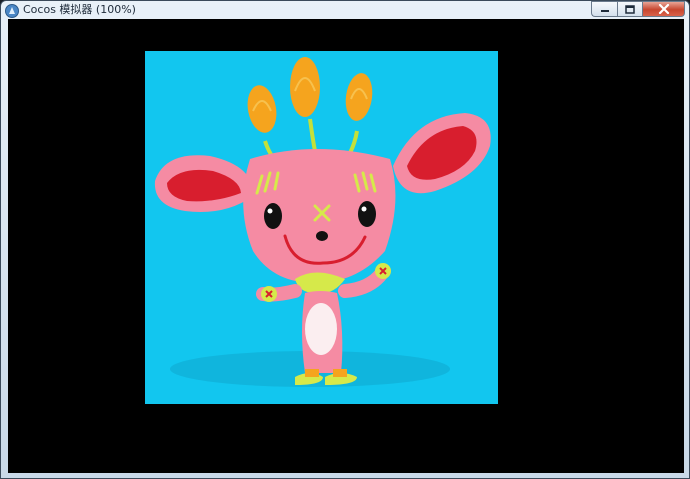  I want to click on maximize-button, so click(630, 9).